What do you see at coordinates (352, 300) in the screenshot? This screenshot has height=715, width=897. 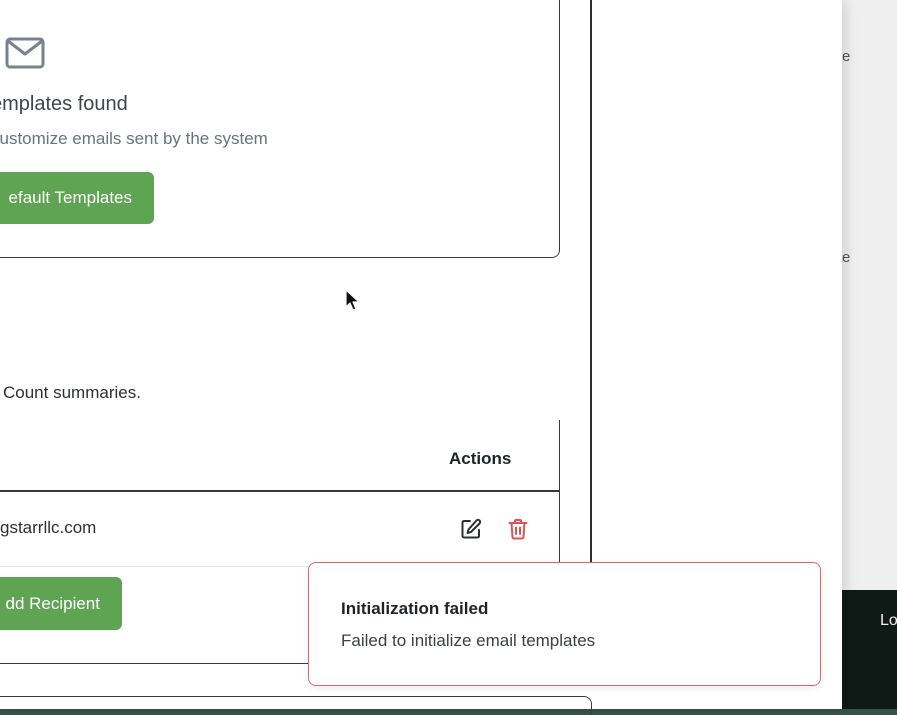 I see `mouse-cursor-icon` at bounding box center [352, 300].